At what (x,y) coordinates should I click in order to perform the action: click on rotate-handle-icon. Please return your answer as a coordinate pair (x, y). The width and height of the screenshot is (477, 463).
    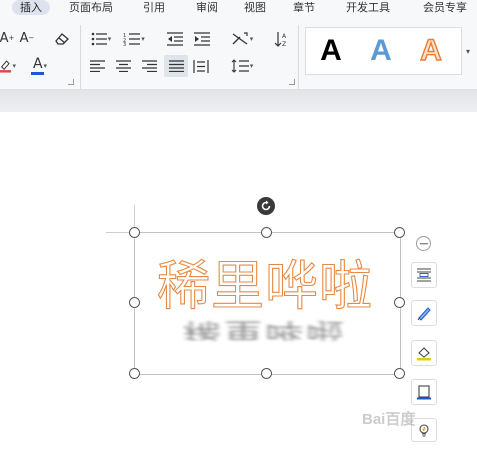
    Looking at the image, I should click on (266, 206).